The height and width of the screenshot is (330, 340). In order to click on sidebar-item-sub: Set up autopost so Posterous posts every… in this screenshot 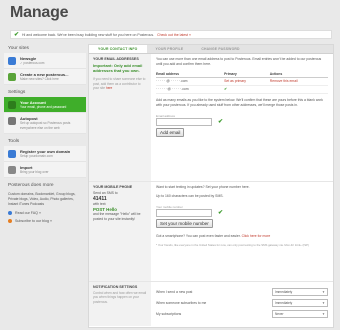, I will do `click(45, 125)`.